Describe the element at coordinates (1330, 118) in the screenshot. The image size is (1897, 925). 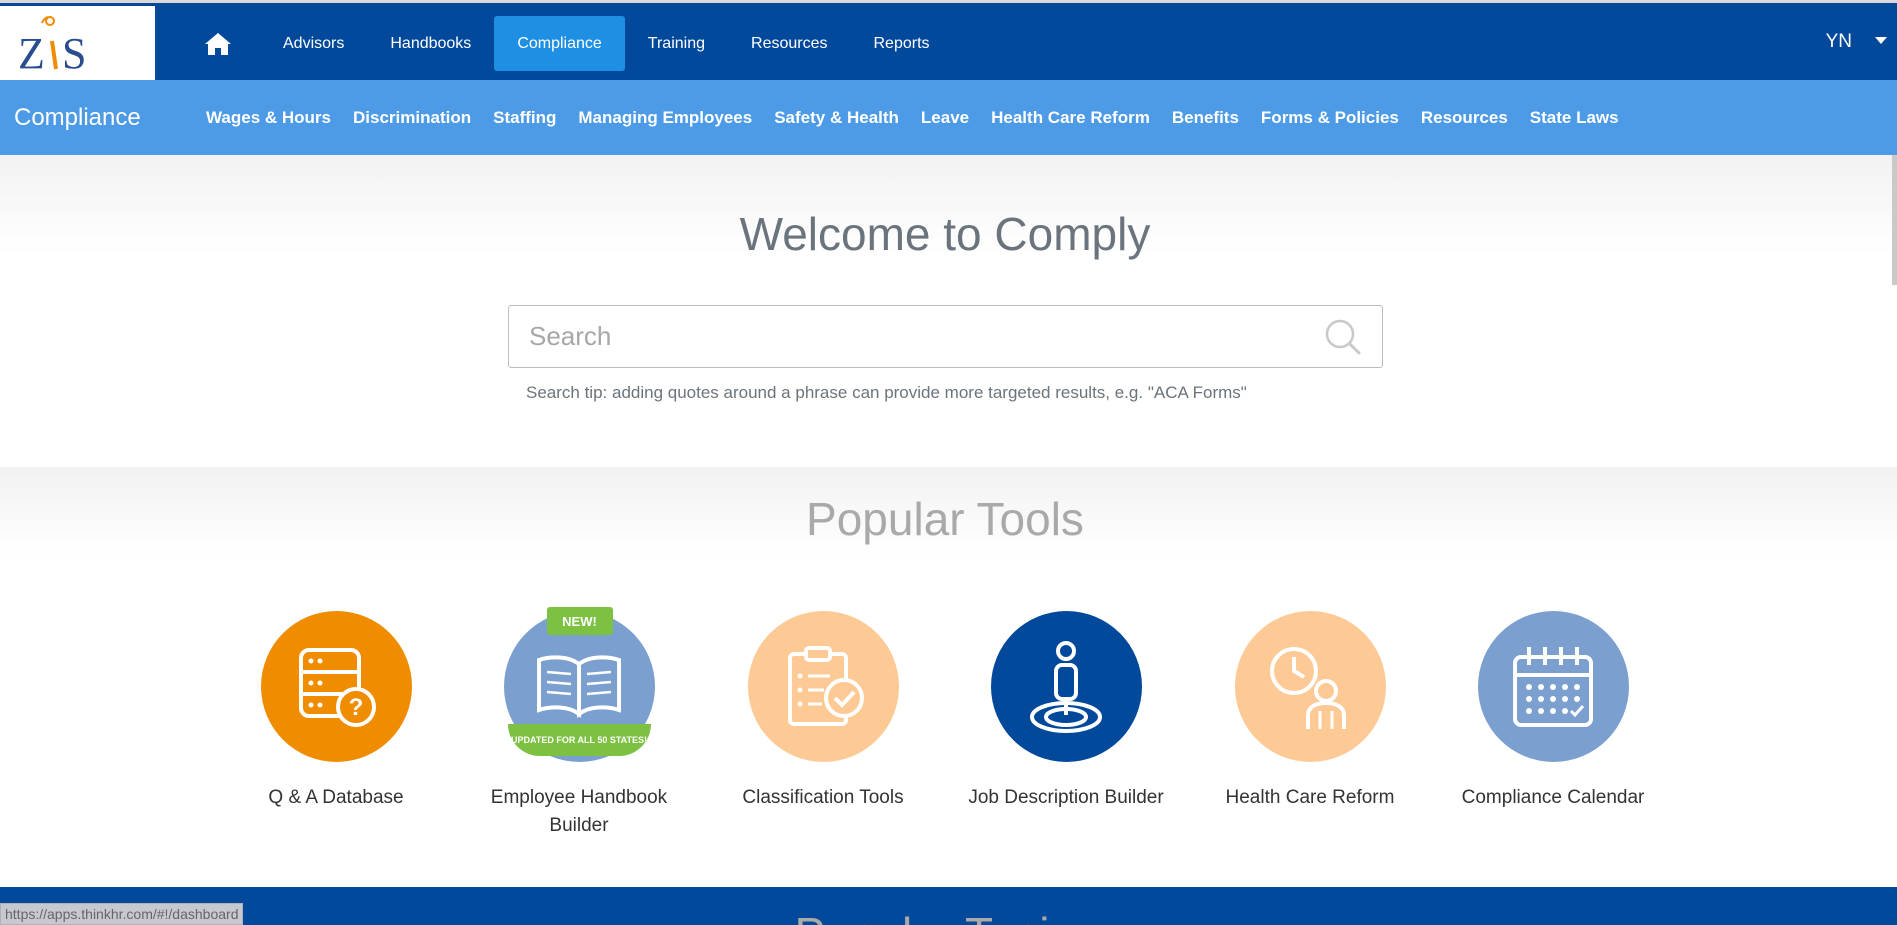
I see `subnav-forms-policies: Forms & Policies` at that location.